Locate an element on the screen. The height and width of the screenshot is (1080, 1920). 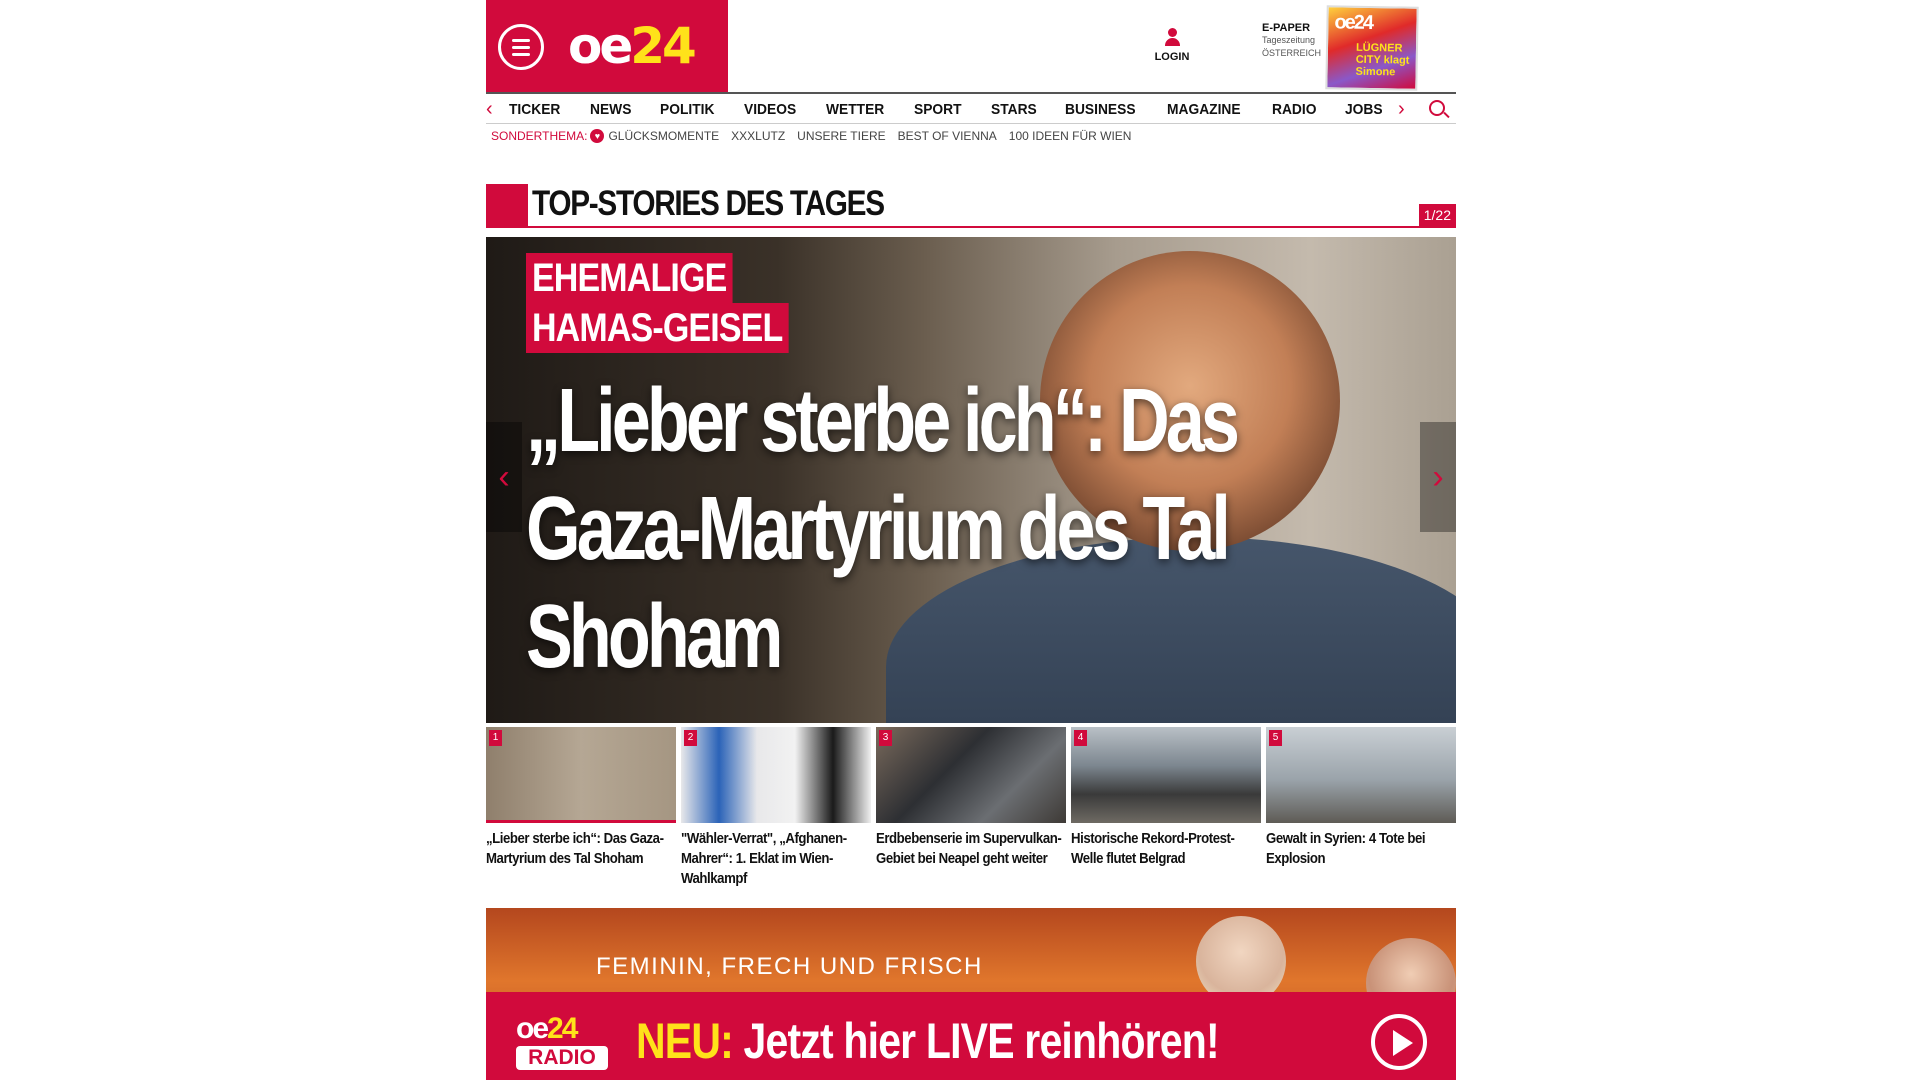
story-thumb-number: 5 is located at coordinates (1275, 738).